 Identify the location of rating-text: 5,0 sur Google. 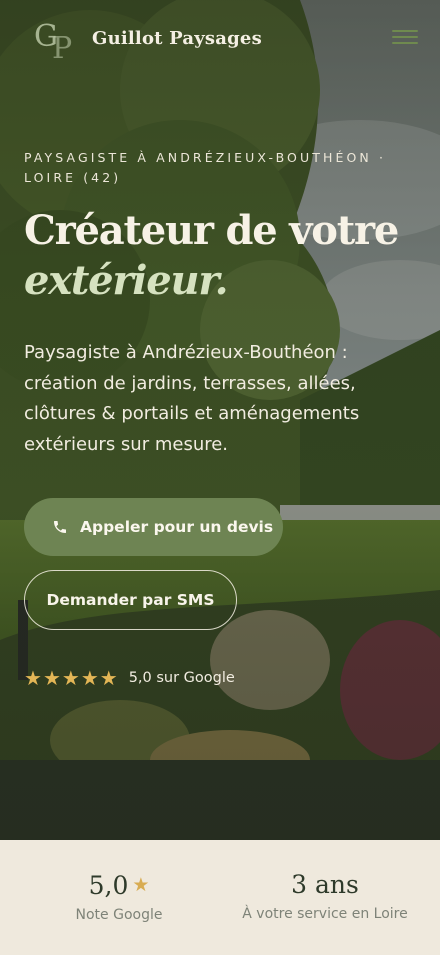
(181, 678).